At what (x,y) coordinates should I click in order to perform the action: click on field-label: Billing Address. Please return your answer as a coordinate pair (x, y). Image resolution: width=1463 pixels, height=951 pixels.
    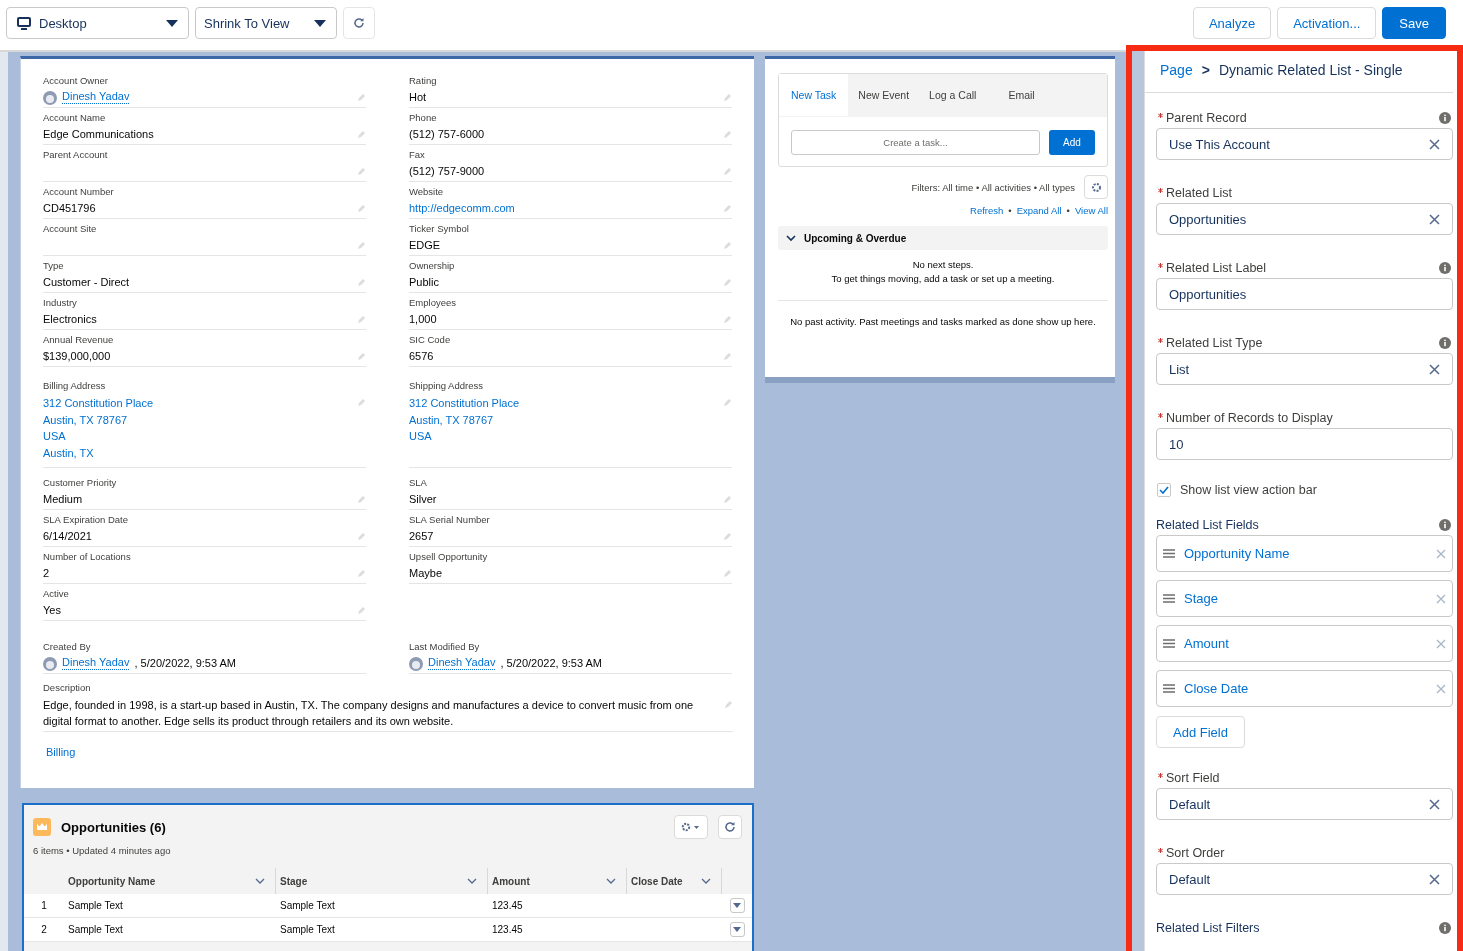
    Looking at the image, I should click on (75, 386).